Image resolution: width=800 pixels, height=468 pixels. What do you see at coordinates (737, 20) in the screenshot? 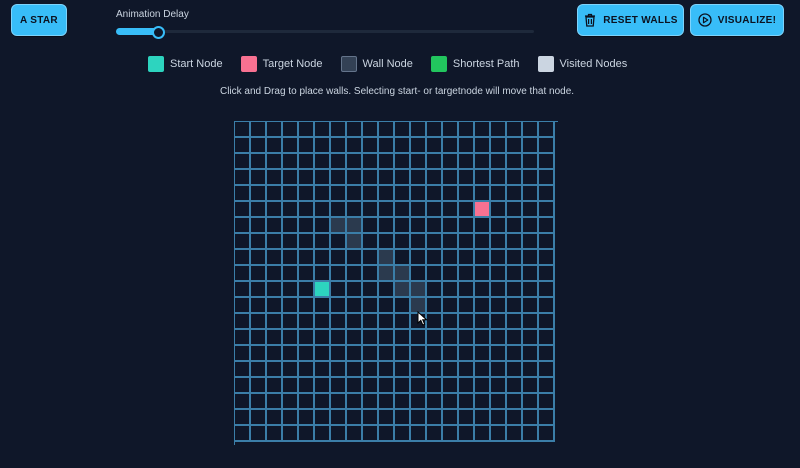
I see `visualize-button: VISUALIZE!` at bounding box center [737, 20].